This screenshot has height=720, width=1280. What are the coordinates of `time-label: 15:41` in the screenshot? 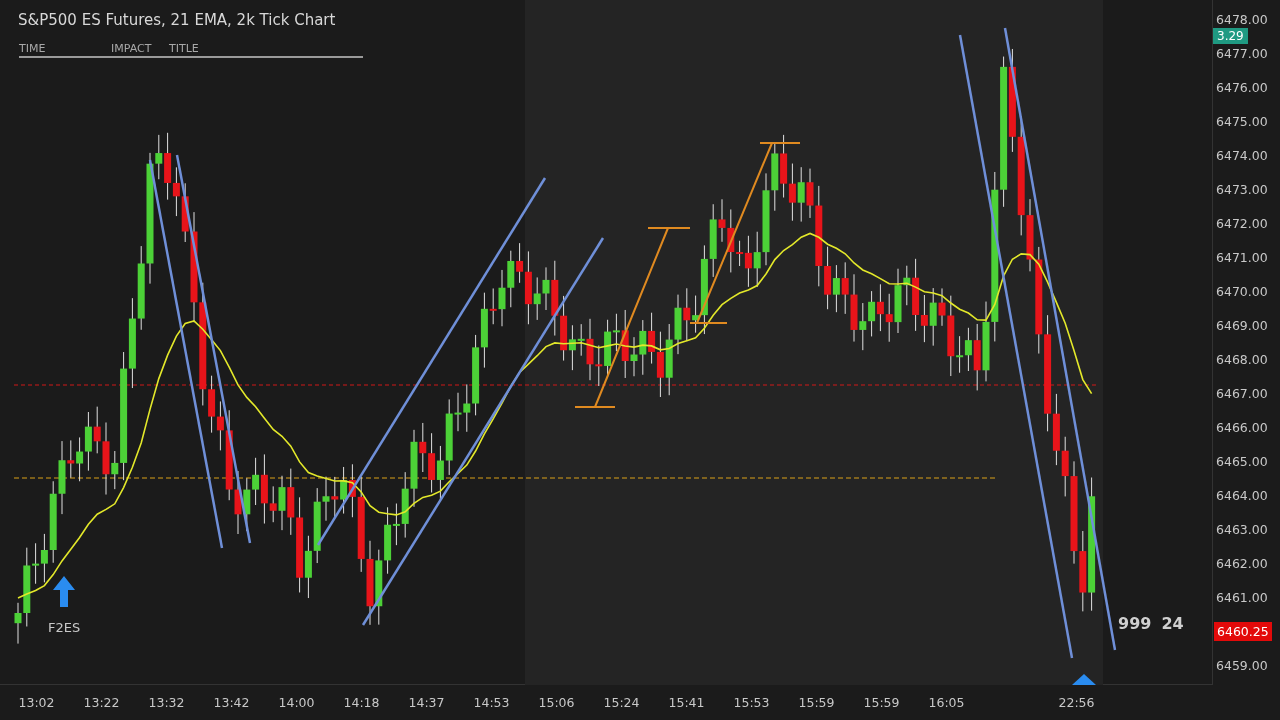 It's located at (686, 702).